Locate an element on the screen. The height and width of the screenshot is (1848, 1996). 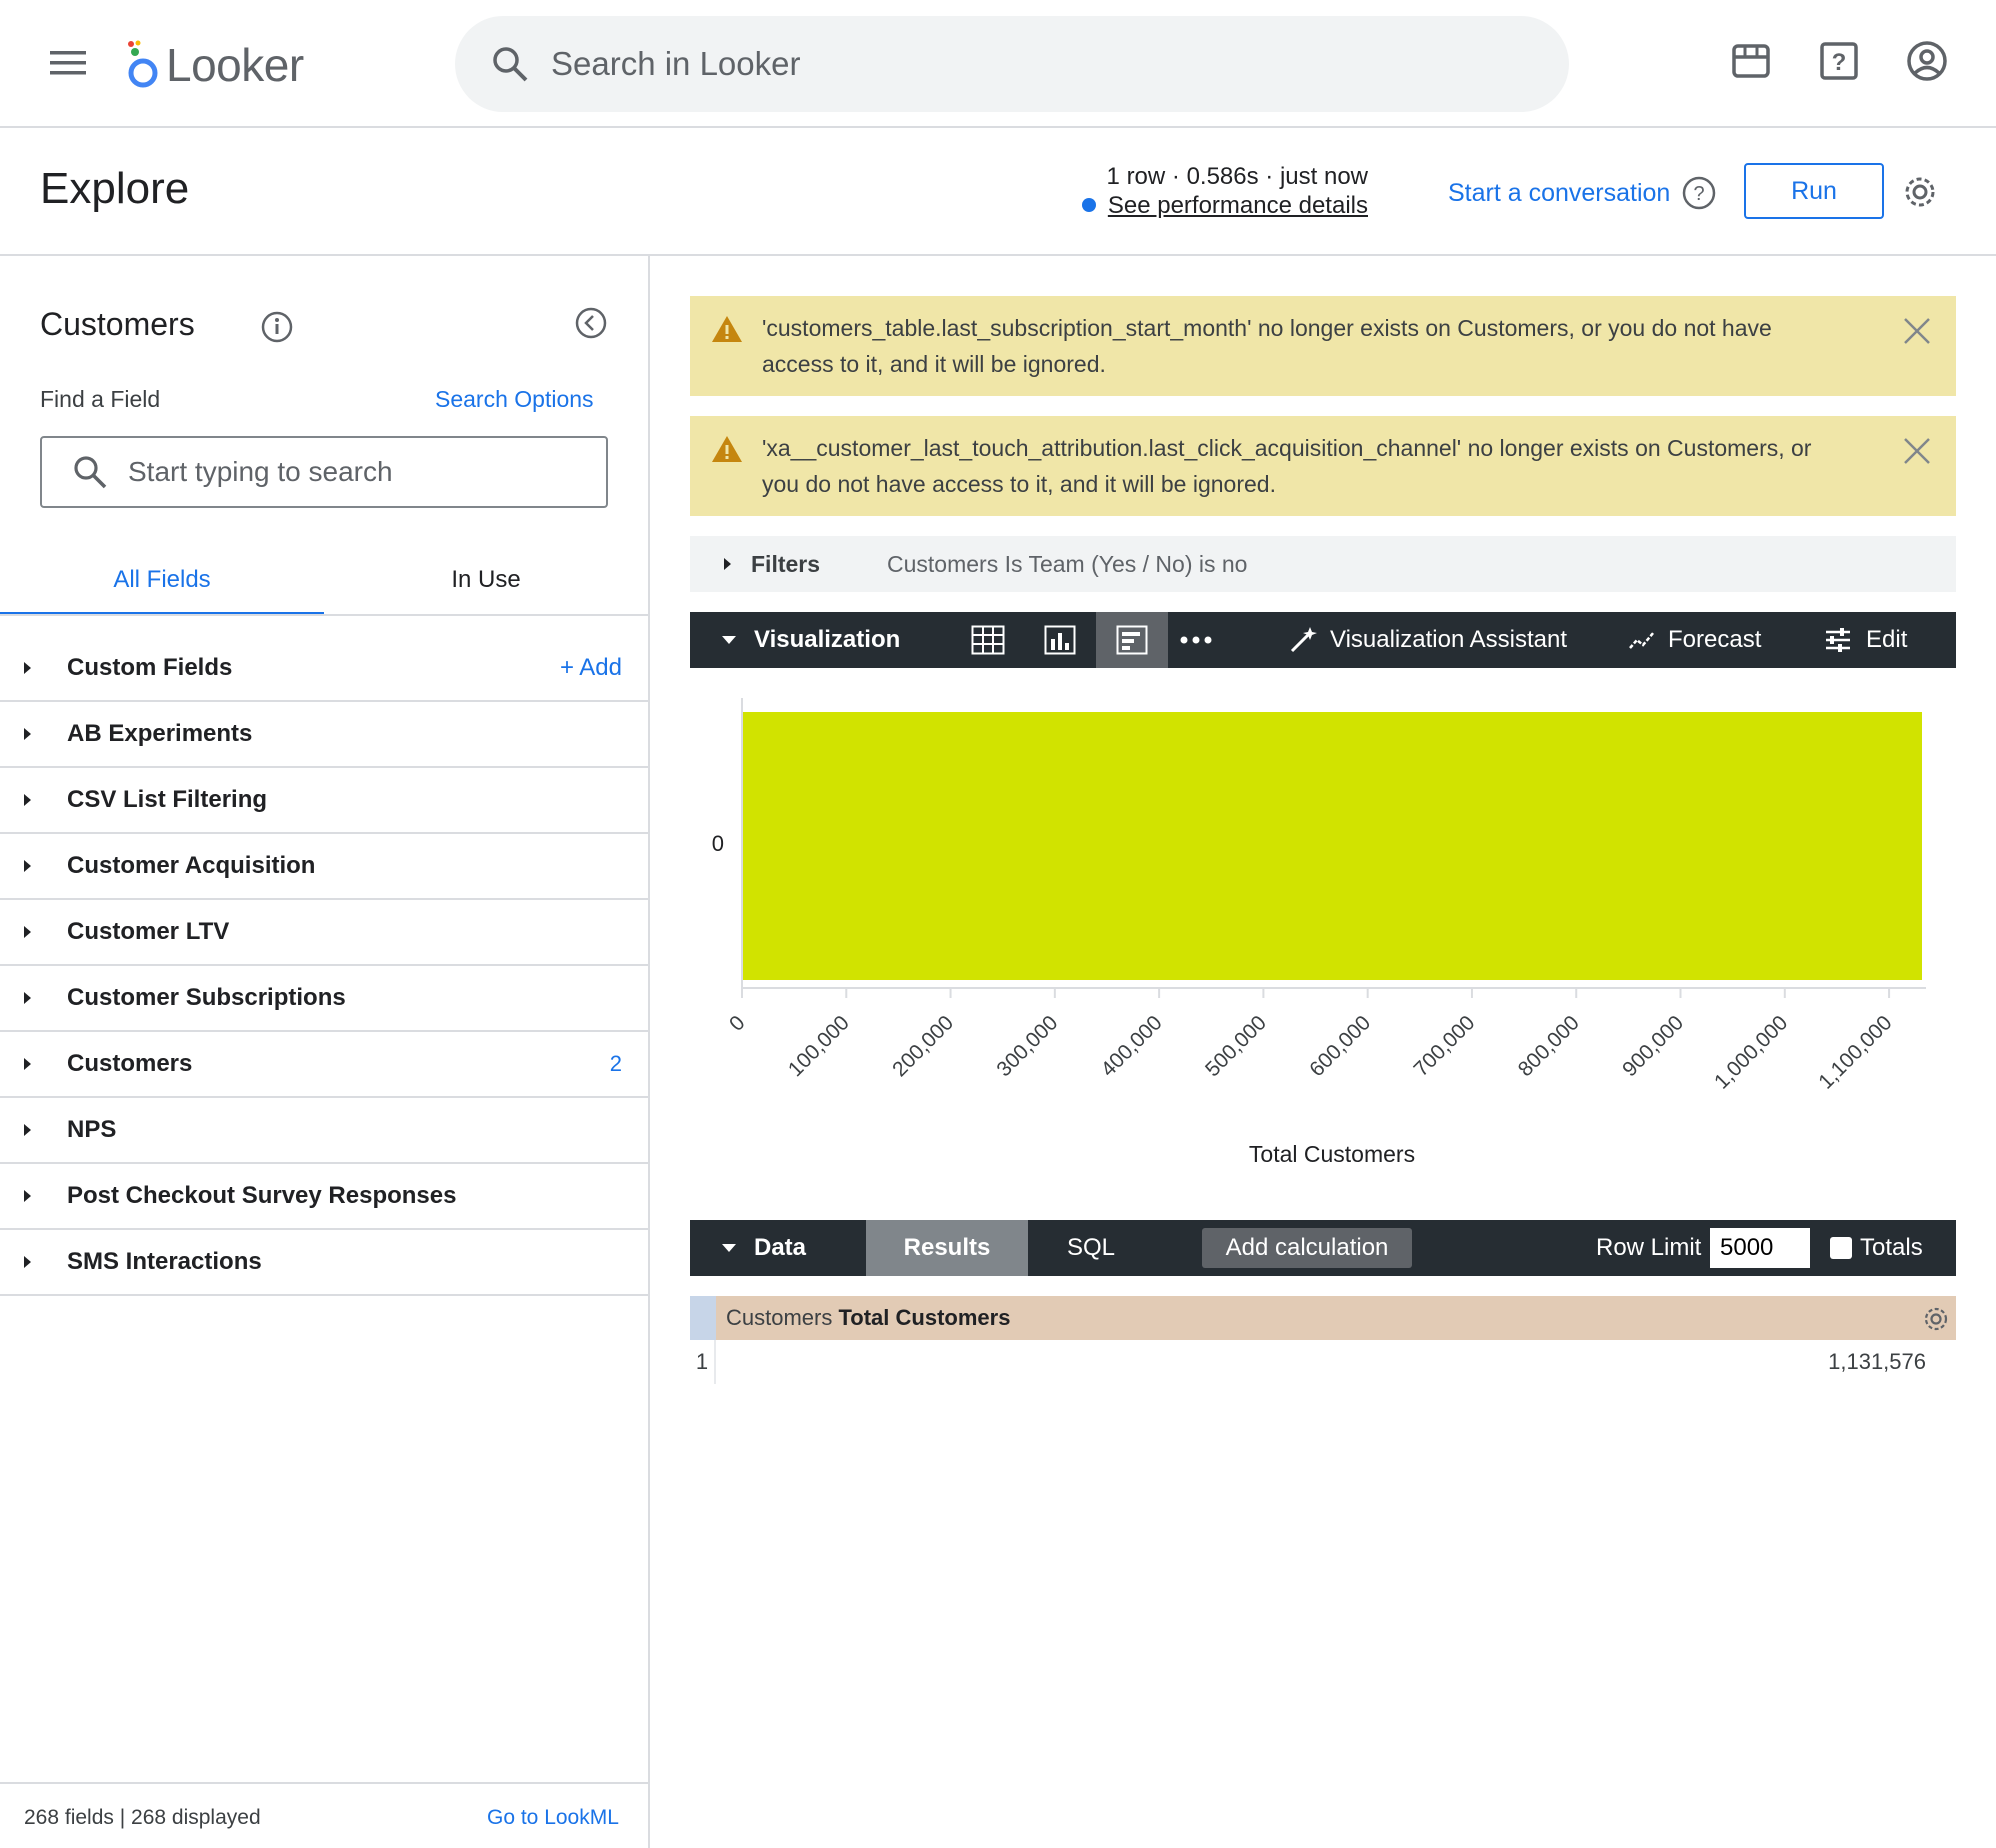
tab-in-use: In Use is located at coordinates (486, 586).